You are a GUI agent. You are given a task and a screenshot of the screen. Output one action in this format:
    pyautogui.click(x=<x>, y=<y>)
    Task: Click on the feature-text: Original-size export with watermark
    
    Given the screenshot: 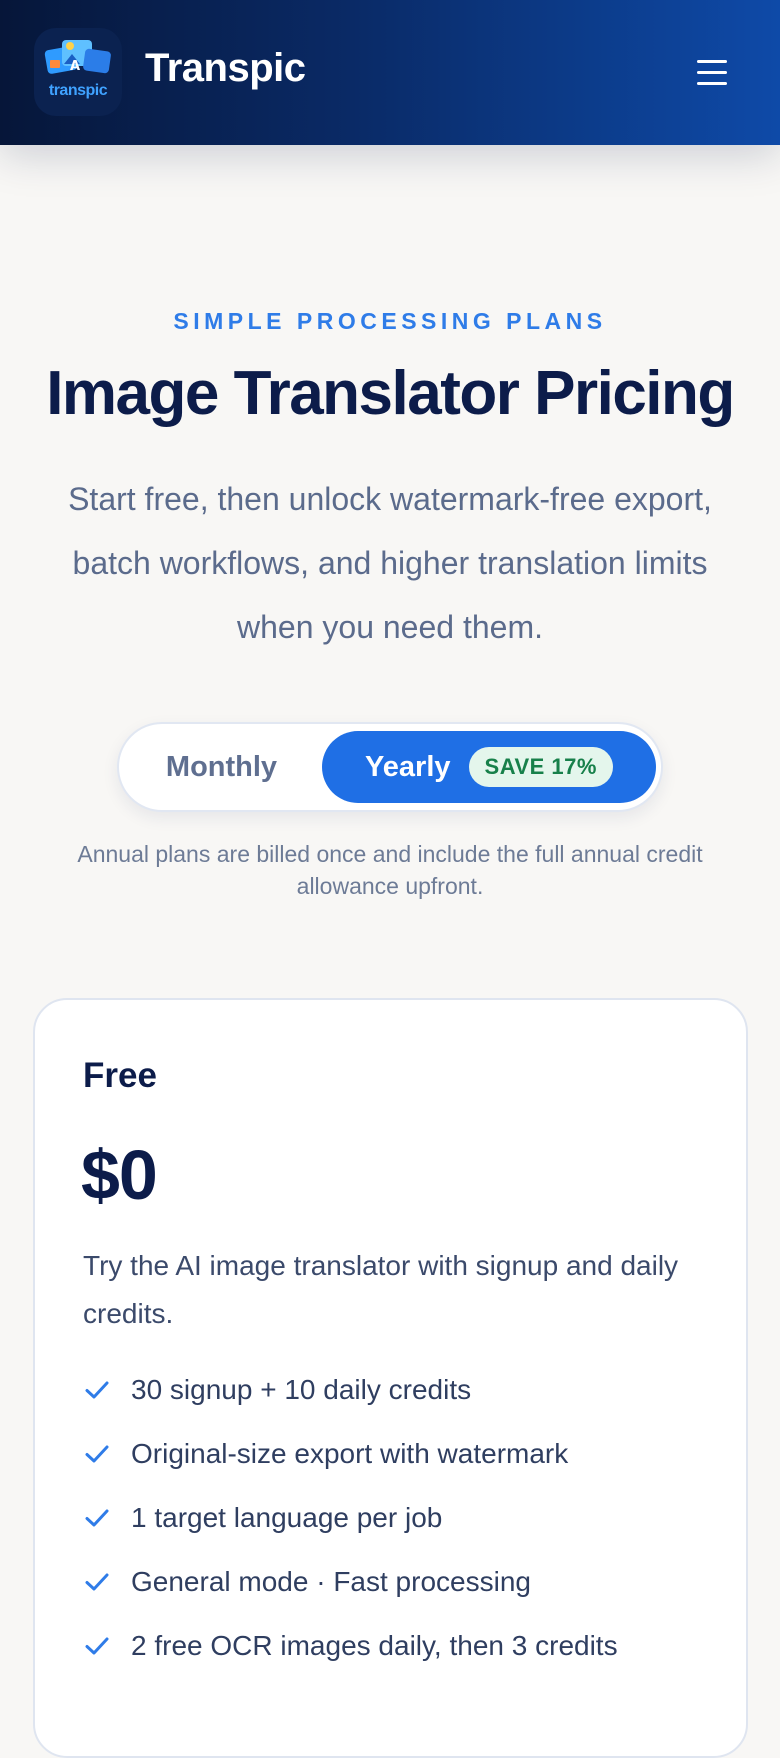 What is the action you would take?
    pyautogui.click(x=350, y=1453)
    